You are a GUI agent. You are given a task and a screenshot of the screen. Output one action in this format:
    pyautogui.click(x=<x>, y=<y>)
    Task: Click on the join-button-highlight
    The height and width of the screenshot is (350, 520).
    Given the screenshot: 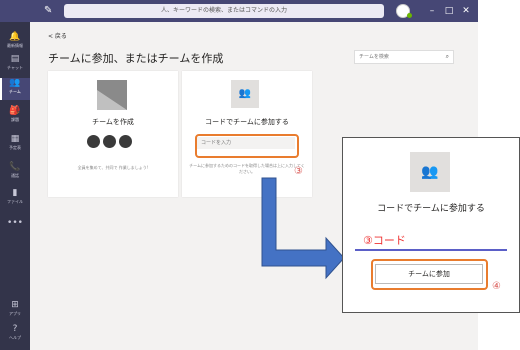 What is the action you would take?
    pyautogui.click(x=429, y=274)
    